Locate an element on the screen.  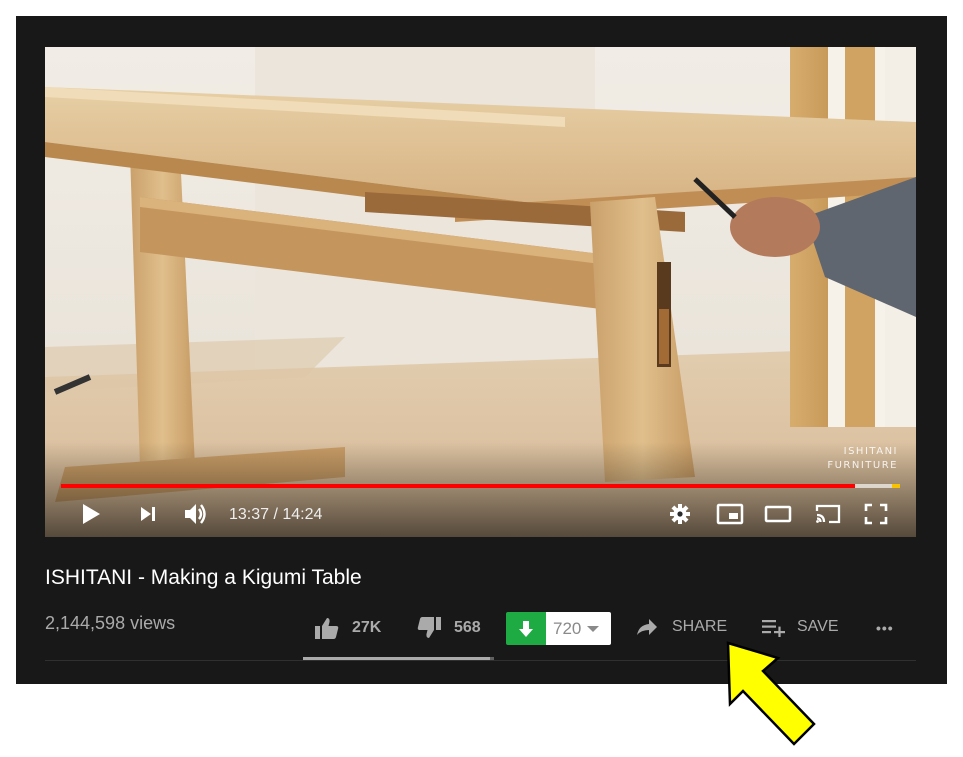
save-label: SAVE is located at coordinates (818, 626).